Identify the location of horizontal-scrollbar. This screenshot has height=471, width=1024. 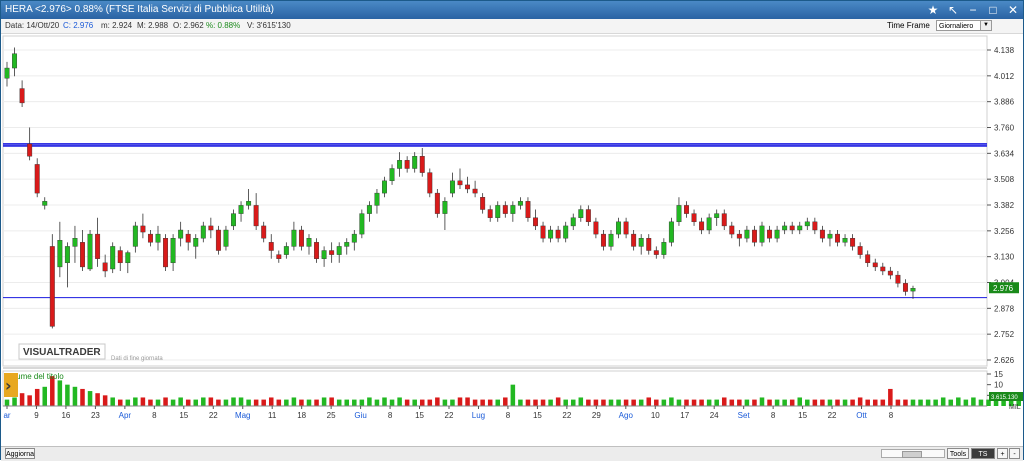
(913, 453).